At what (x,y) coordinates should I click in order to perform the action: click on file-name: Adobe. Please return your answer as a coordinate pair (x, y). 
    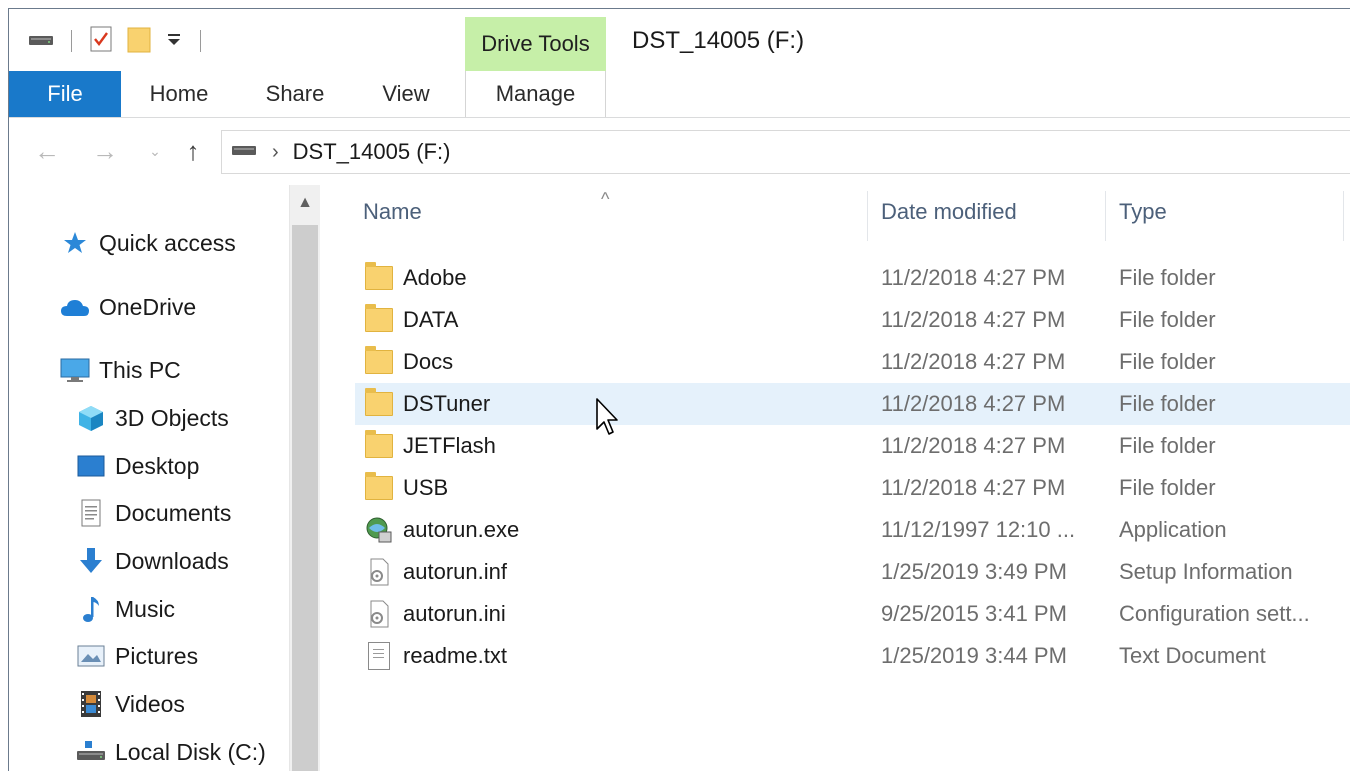
    Looking at the image, I should click on (435, 277).